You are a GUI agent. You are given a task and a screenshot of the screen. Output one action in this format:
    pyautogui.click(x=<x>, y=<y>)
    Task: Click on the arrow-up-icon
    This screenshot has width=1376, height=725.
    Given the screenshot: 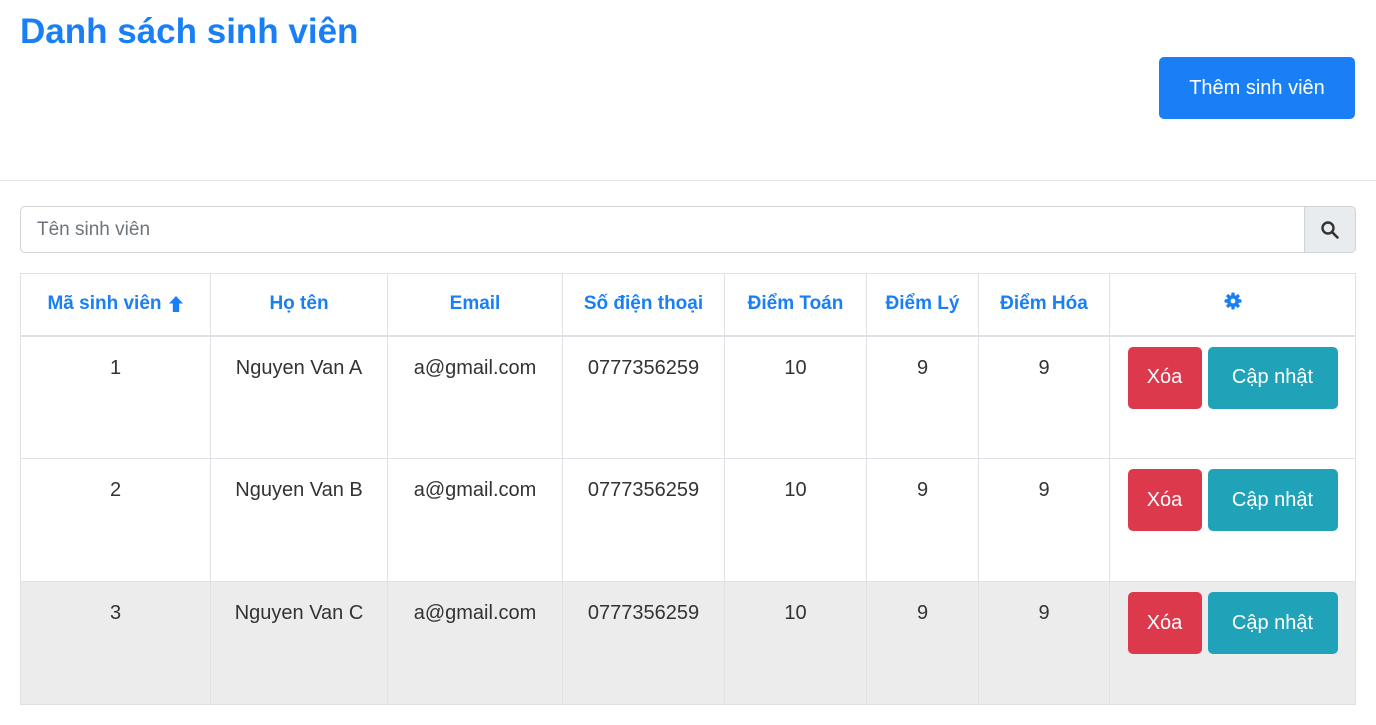 What is the action you would take?
    pyautogui.click(x=175, y=304)
    